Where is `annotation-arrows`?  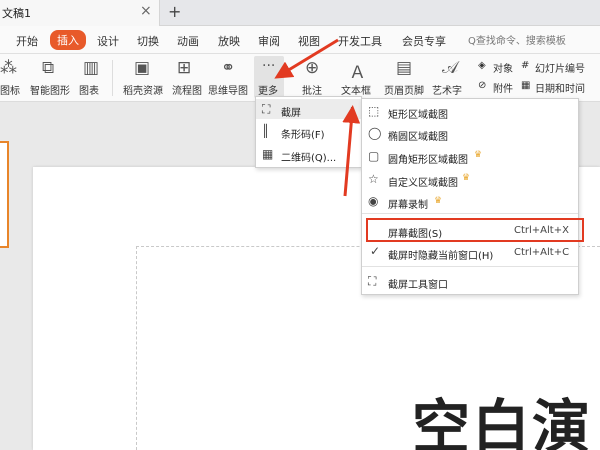
annotation-arrows is located at coordinates (317, 117).